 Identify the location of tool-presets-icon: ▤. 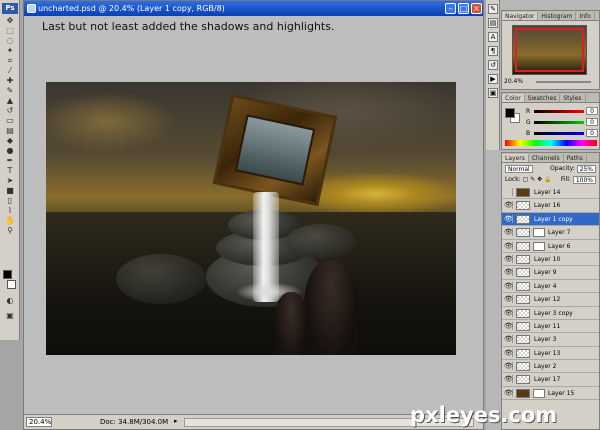
(493, 23).